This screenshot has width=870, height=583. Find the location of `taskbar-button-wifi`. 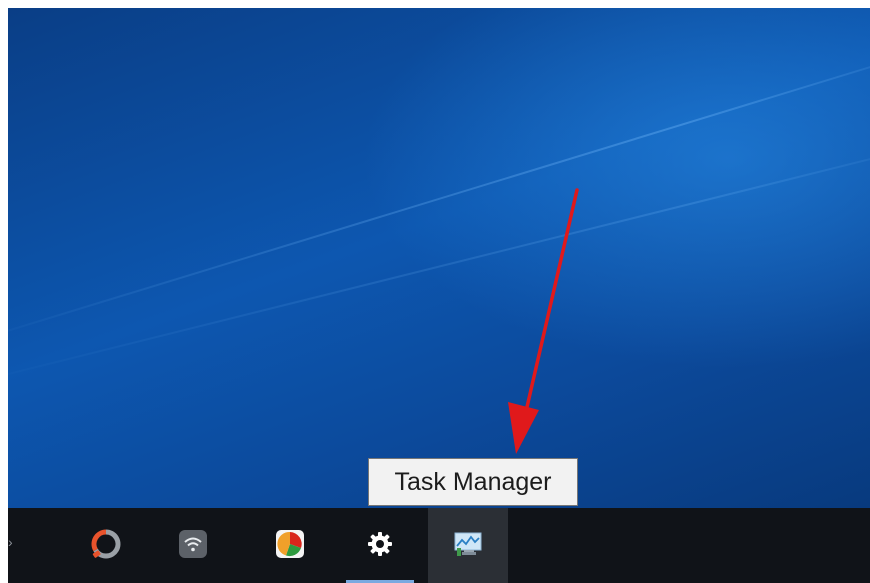

taskbar-button-wifi is located at coordinates (193, 545).